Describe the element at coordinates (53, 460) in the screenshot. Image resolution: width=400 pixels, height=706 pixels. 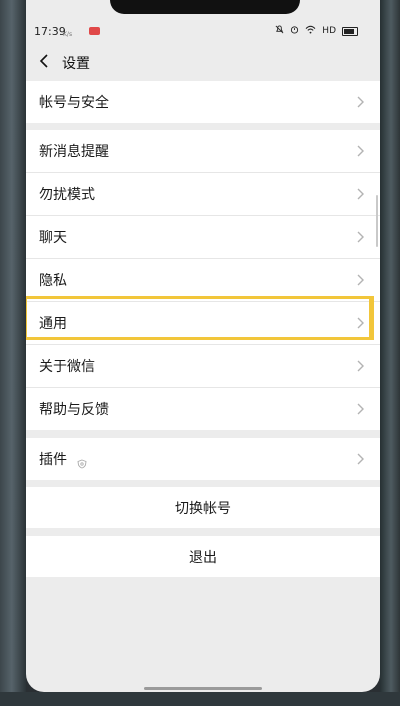
I see `settings-item-label: 插件` at that location.